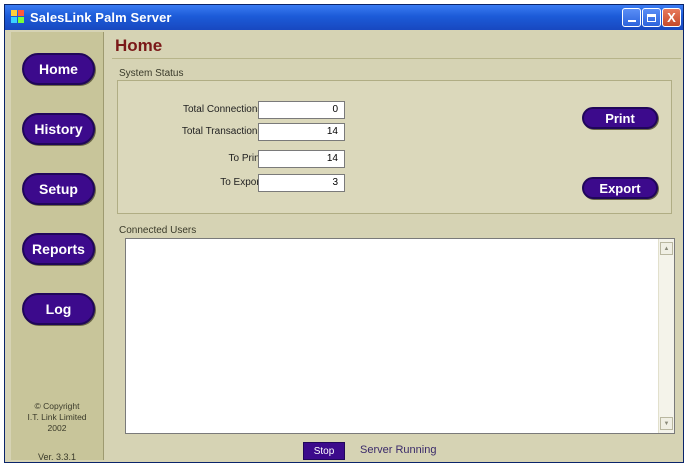  Describe the element at coordinates (396, 58) in the screenshot. I see `title-divider` at that location.